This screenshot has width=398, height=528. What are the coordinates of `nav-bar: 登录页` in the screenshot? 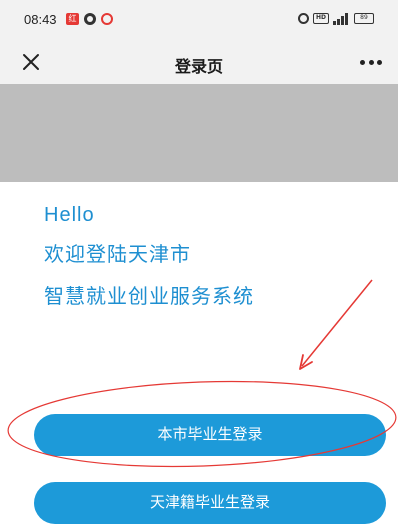 It's located at (199, 62).